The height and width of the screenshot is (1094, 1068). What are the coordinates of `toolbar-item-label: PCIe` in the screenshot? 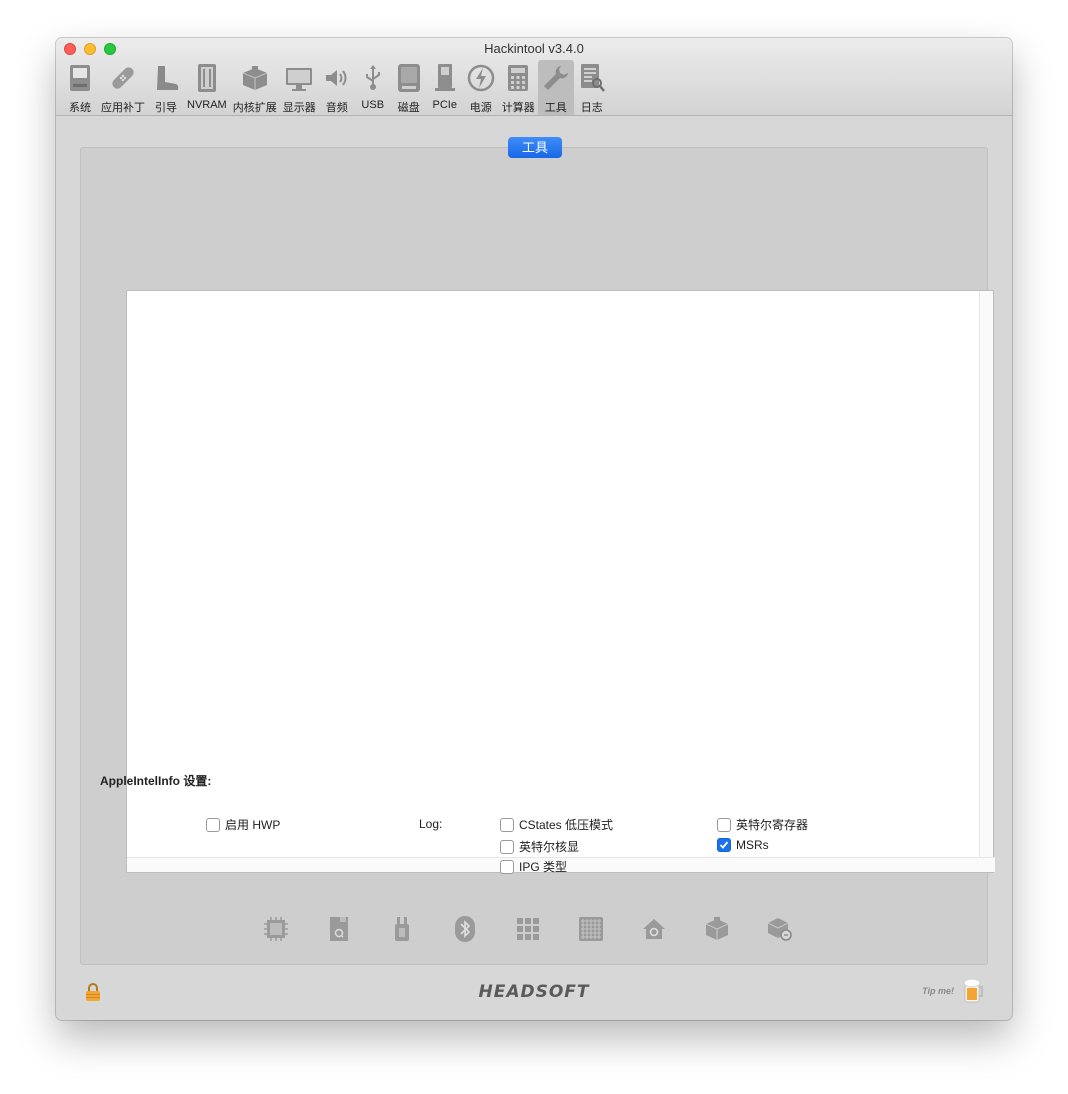 It's located at (444, 105).